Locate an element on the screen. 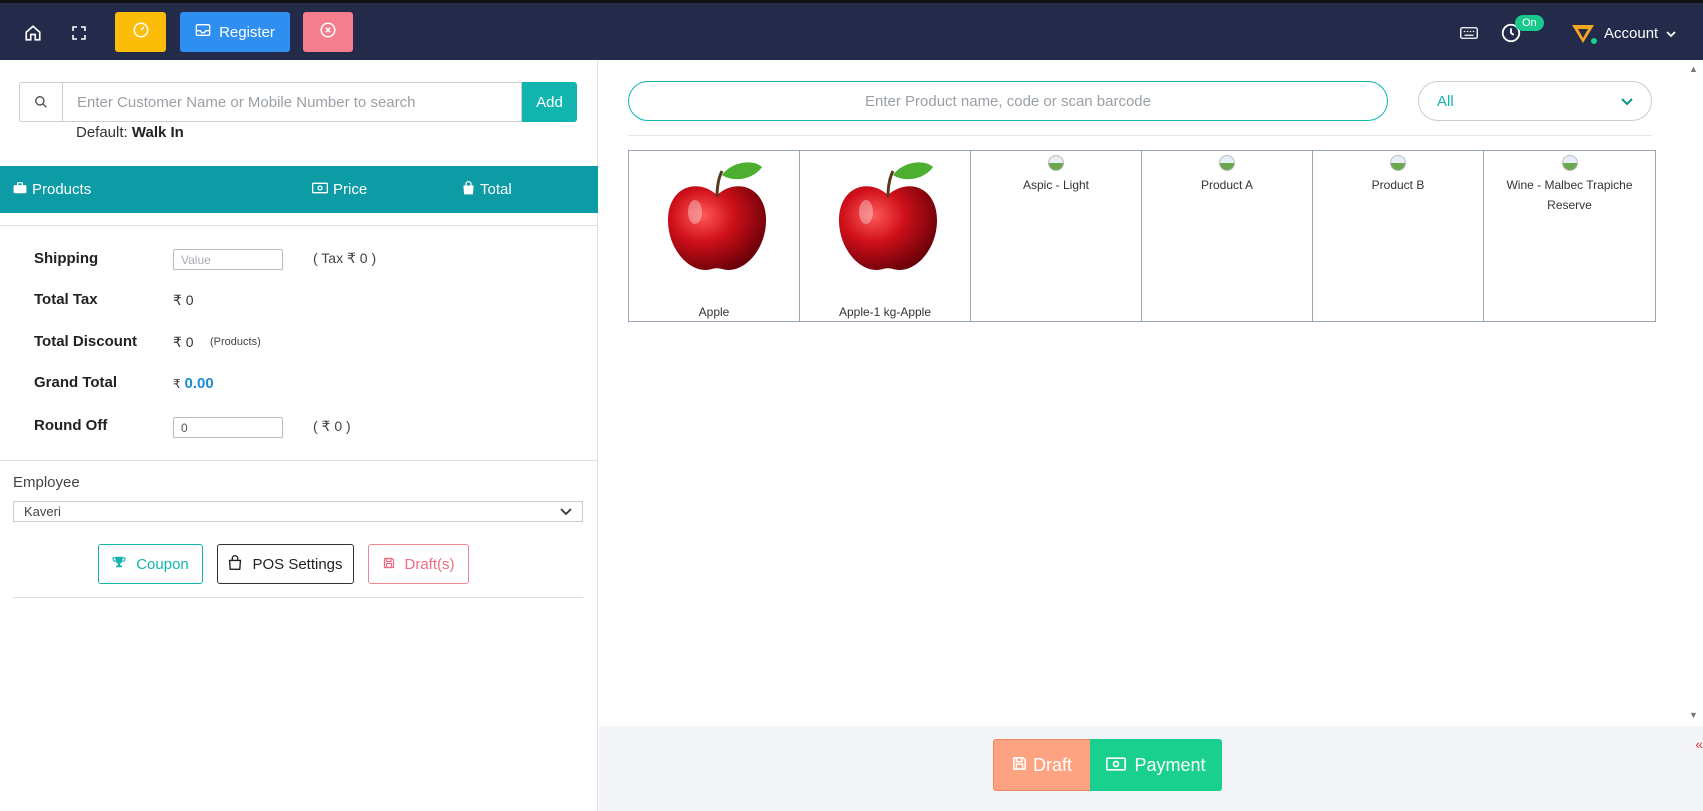  top-navbar: Register On Account is located at coordinates (851, 30).